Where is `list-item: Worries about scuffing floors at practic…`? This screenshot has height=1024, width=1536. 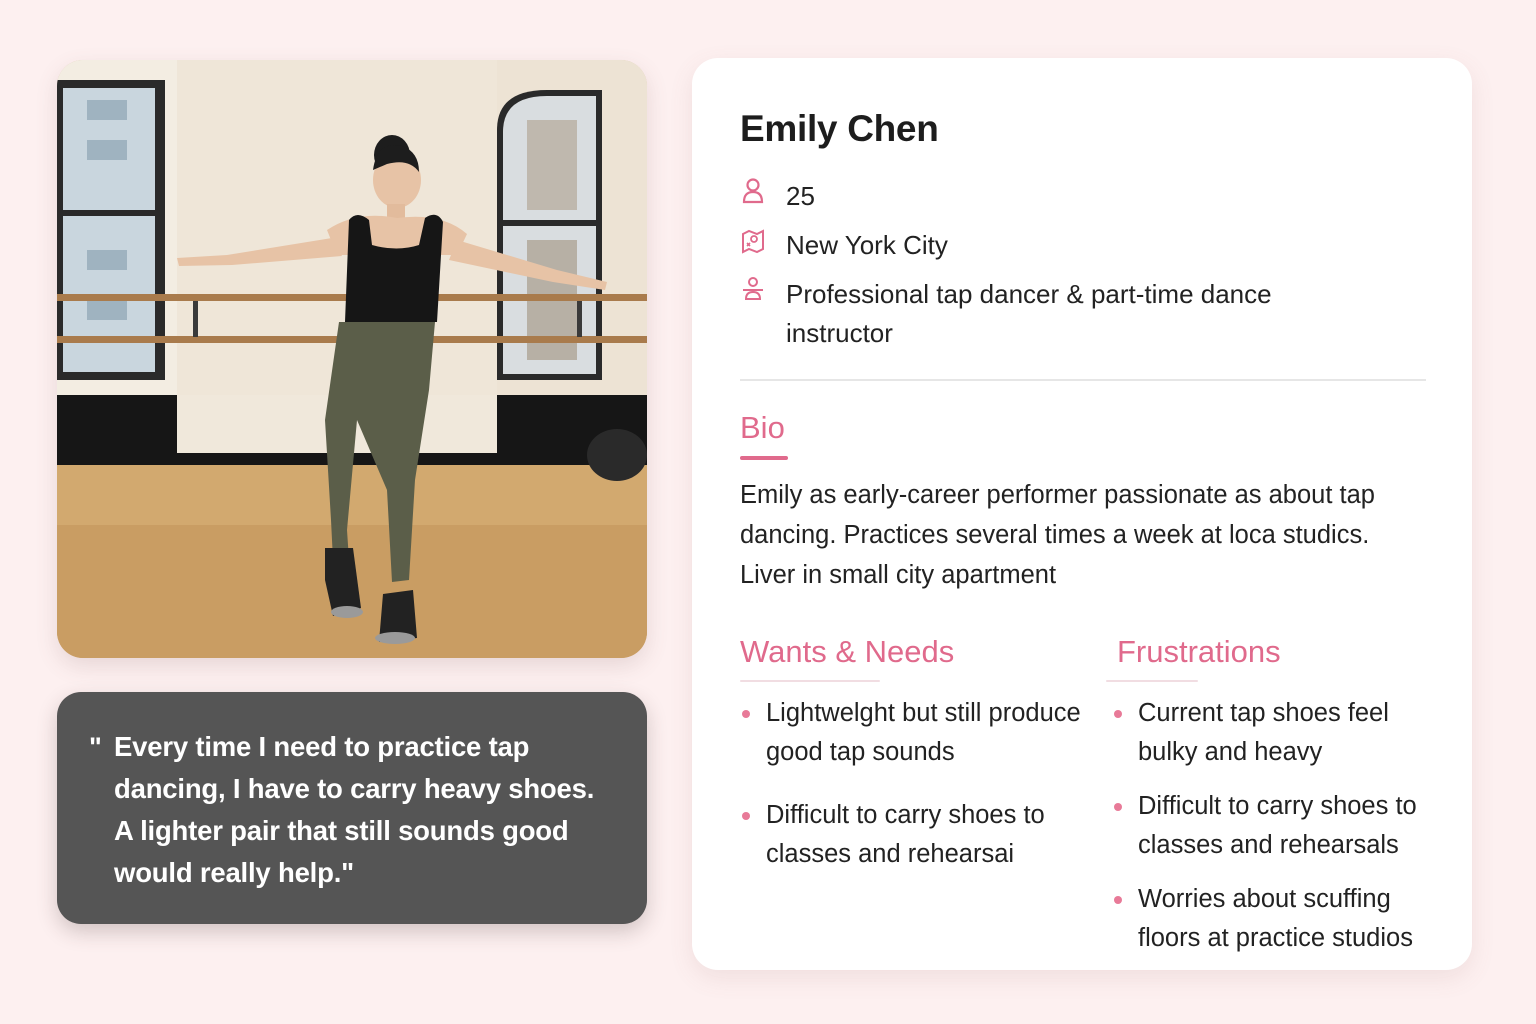 list-item: Worries about scuffing floors at practic… is located at coordinates (1282, 919).